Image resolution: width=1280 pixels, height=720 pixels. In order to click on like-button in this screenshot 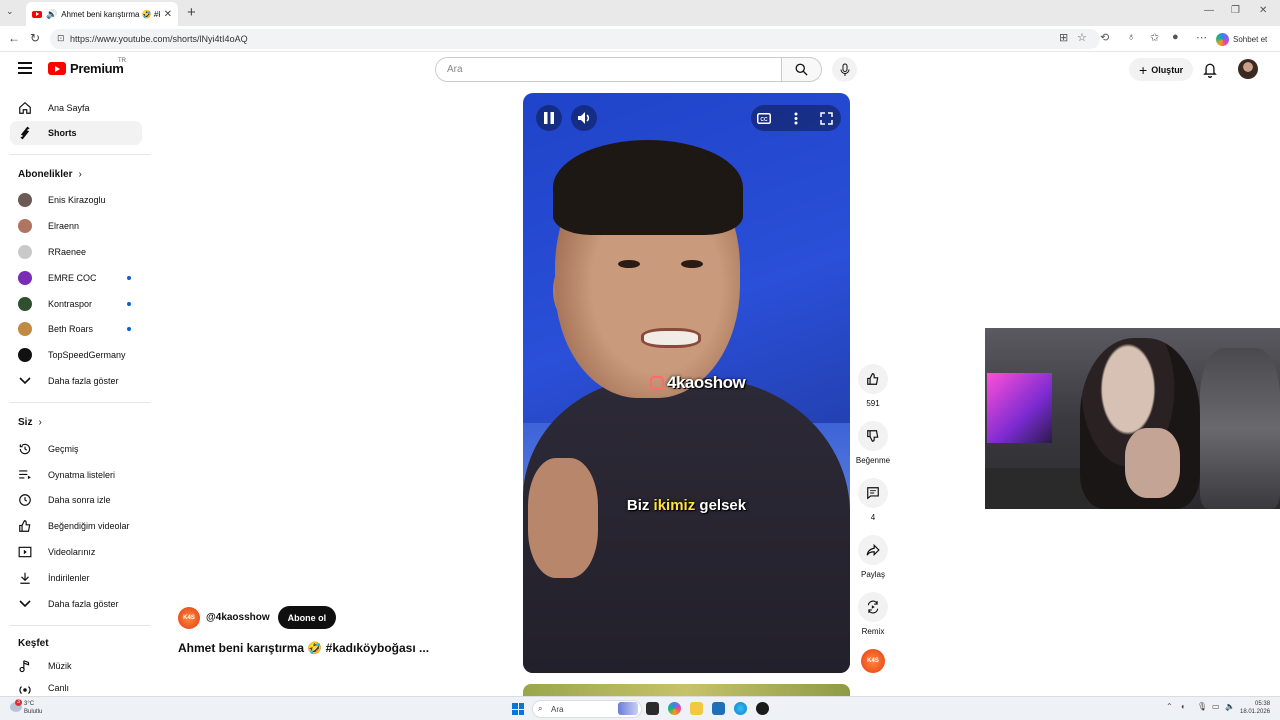, I will do `click(873, 379)`.